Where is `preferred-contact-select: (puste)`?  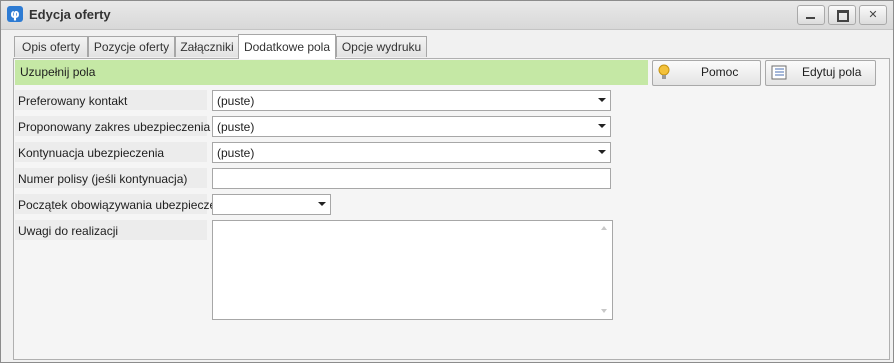
preferred-contact-select: (puste) is located at coordinates (411, 100).